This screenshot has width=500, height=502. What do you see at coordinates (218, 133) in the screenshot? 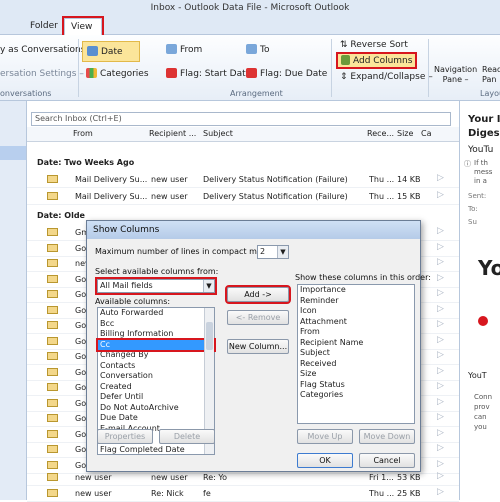
I see `column-header-subject: Subject` at bounding box center [218, 133].